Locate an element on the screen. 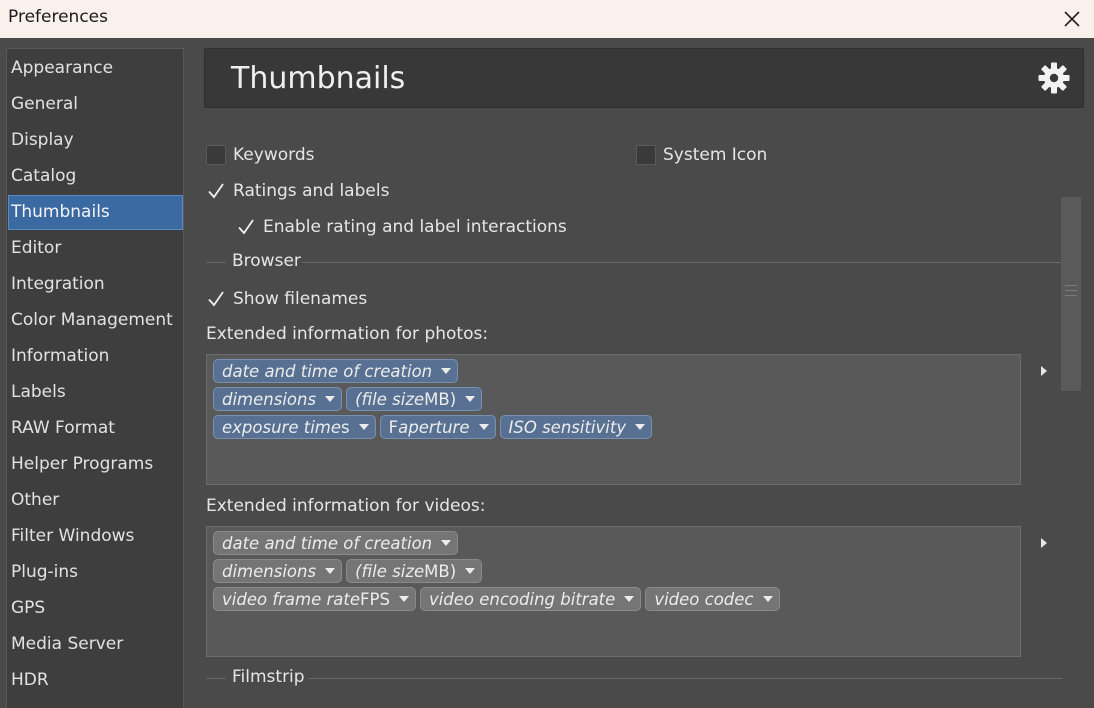  token-video-encoding-bitrate: video encoding bitrate is located at coordinates (530, 599).